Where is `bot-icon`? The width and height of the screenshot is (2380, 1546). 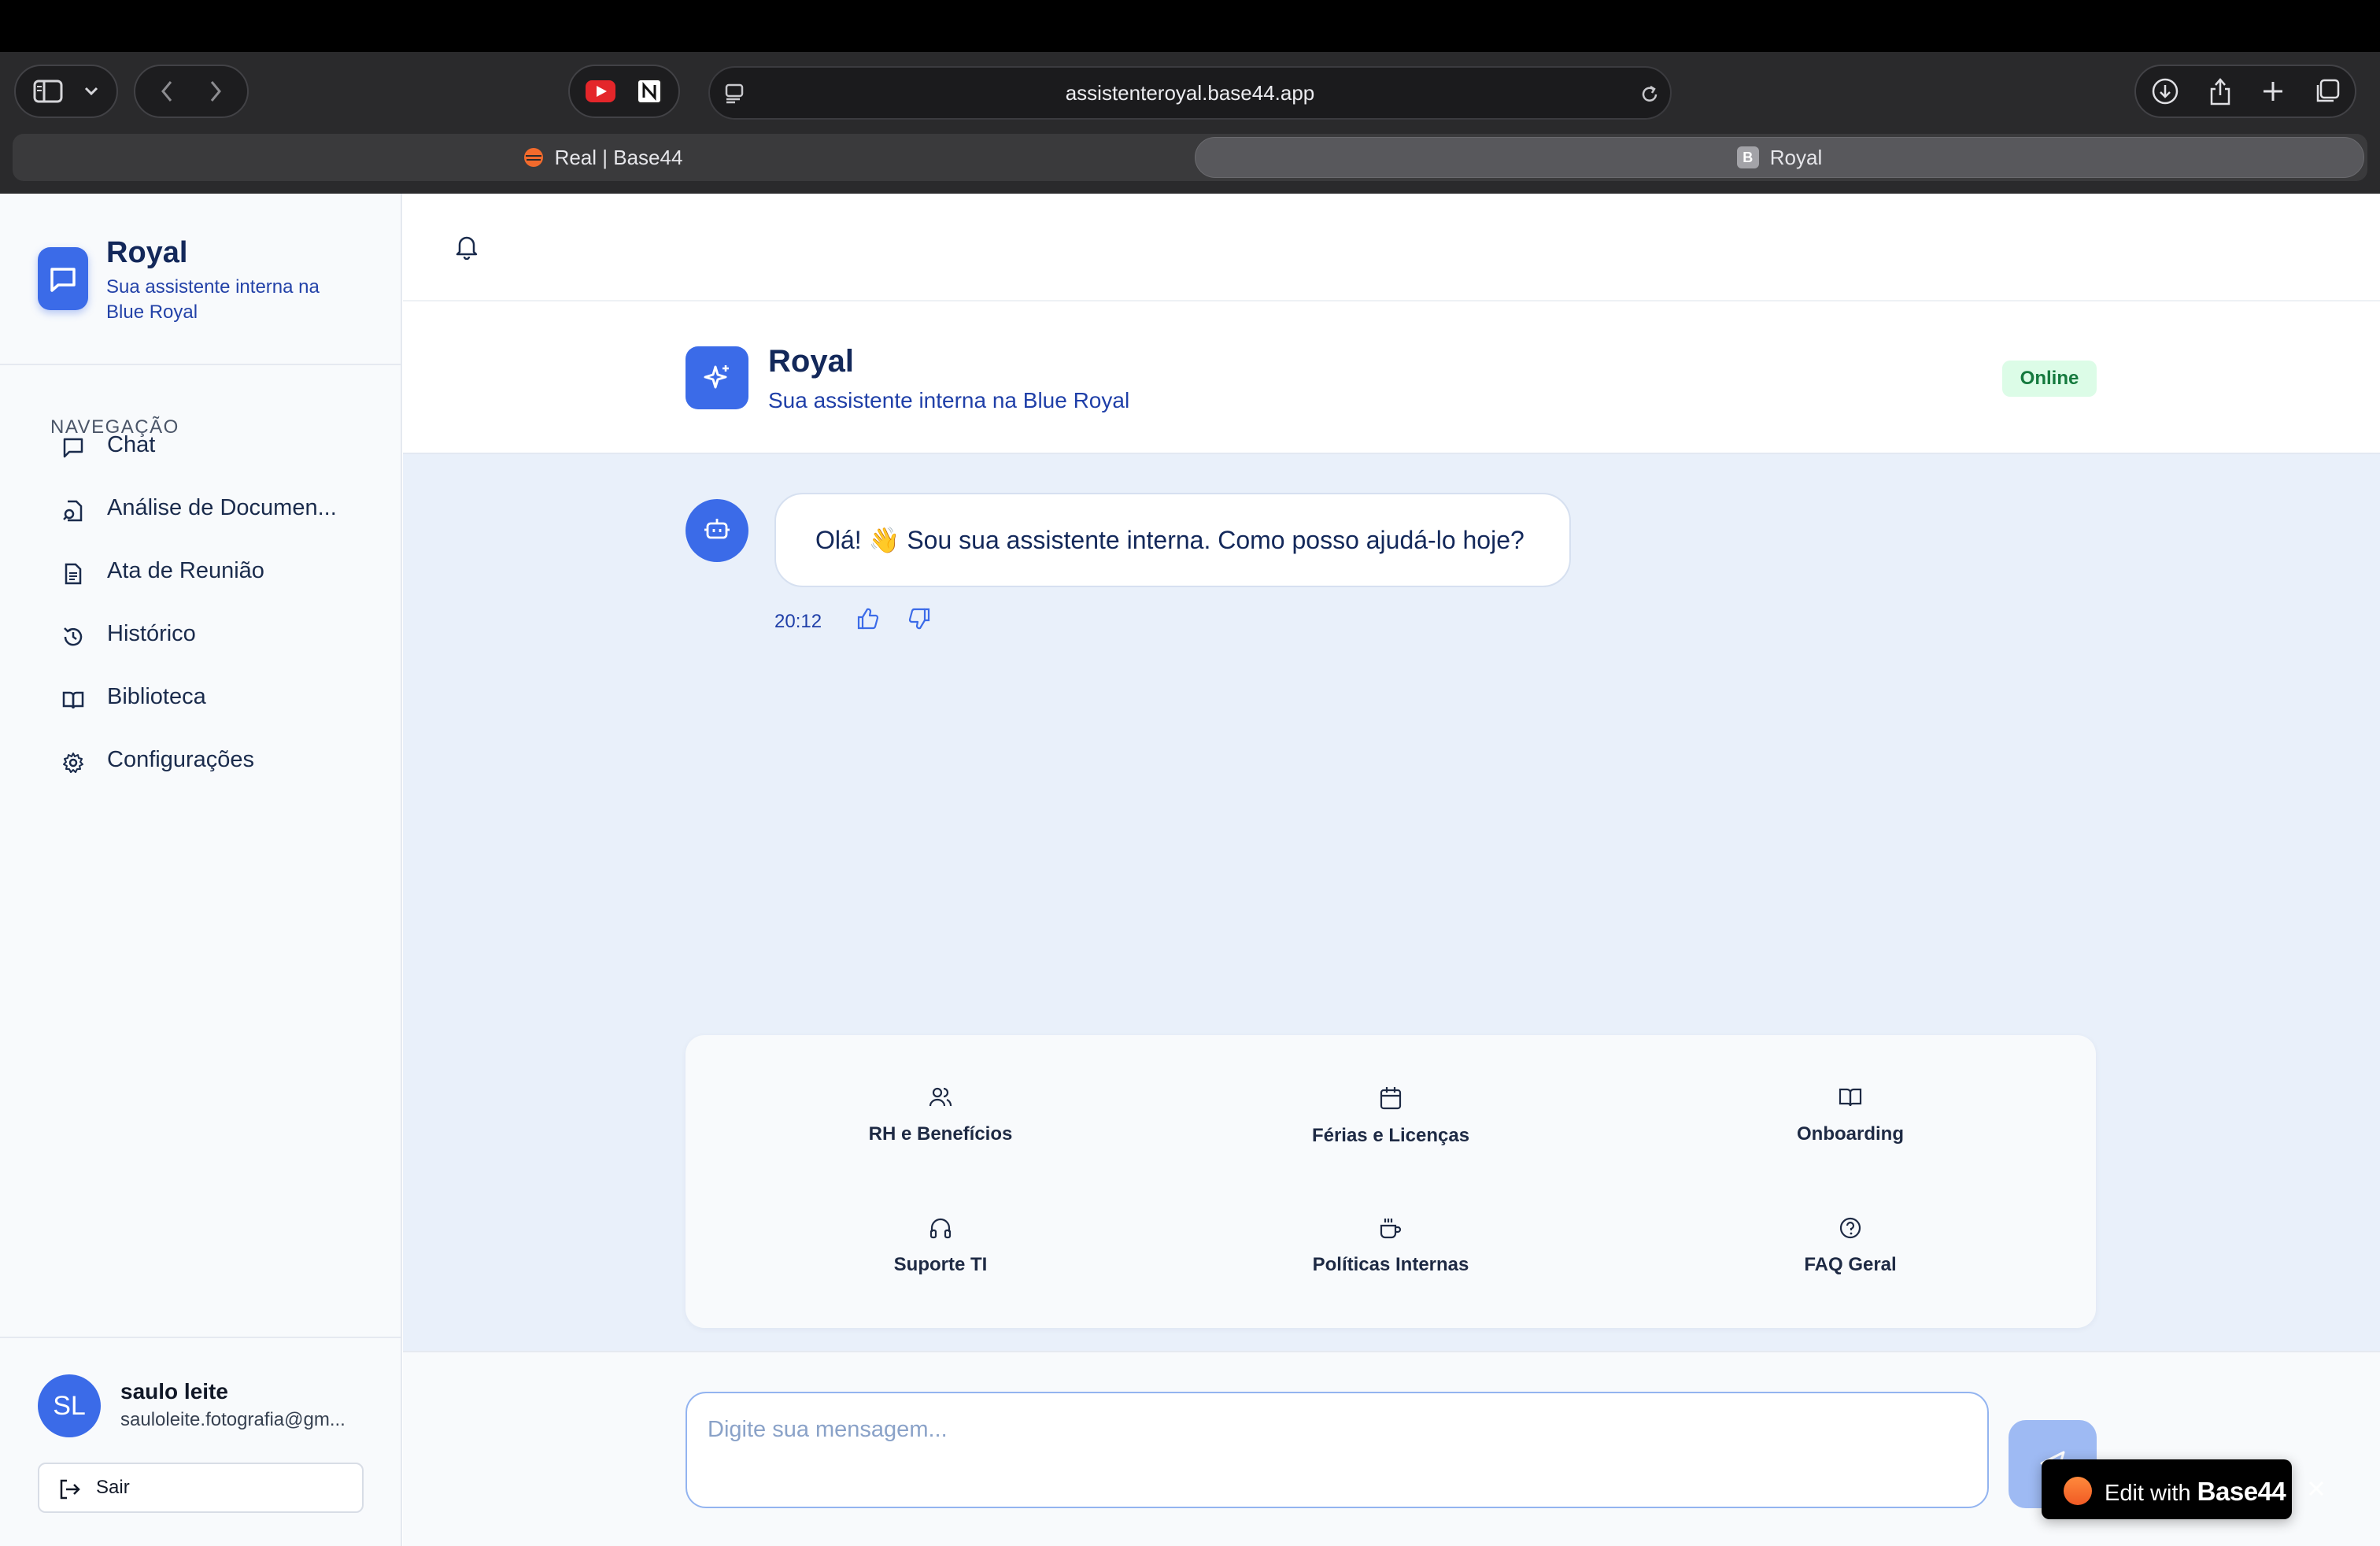
bot-icon is located at coordinates (717, 531).